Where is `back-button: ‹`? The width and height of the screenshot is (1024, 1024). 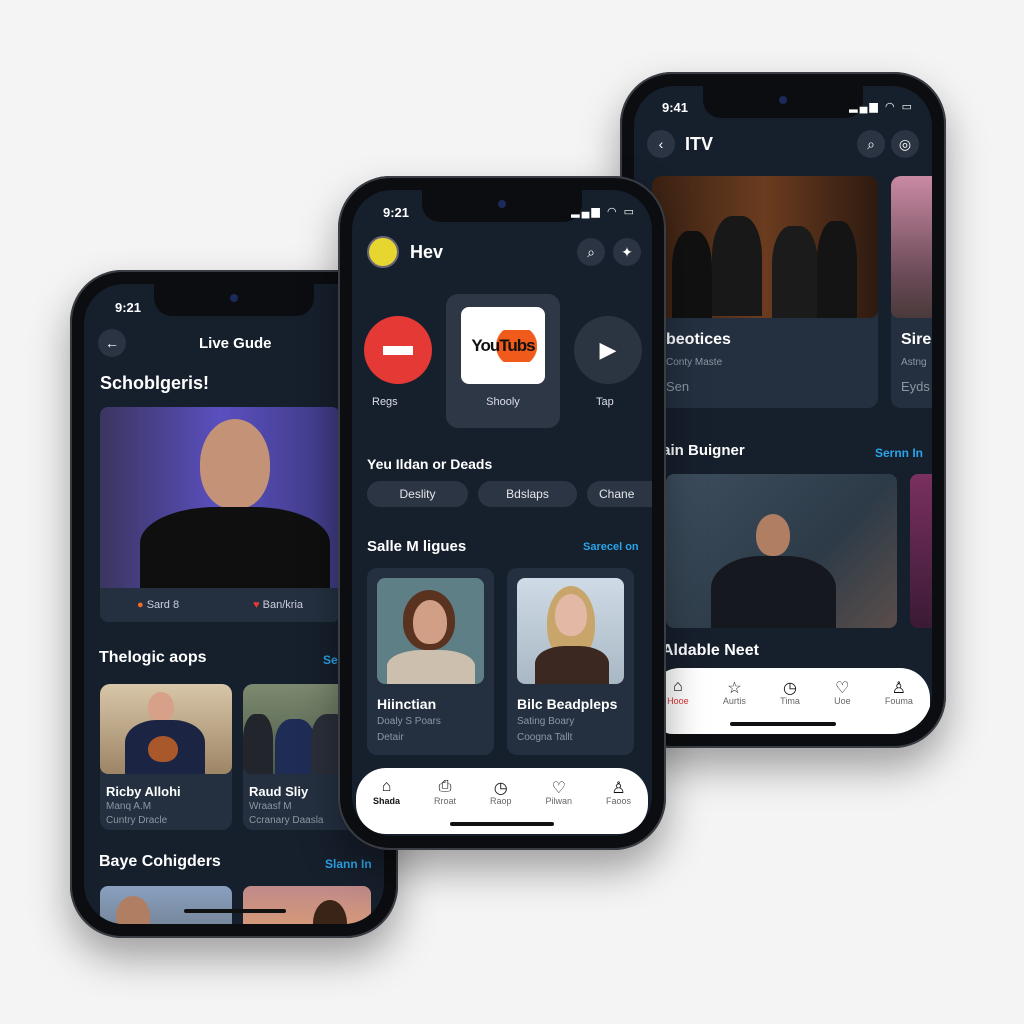 back-button: ‹ is located at coordinates (661, 144).